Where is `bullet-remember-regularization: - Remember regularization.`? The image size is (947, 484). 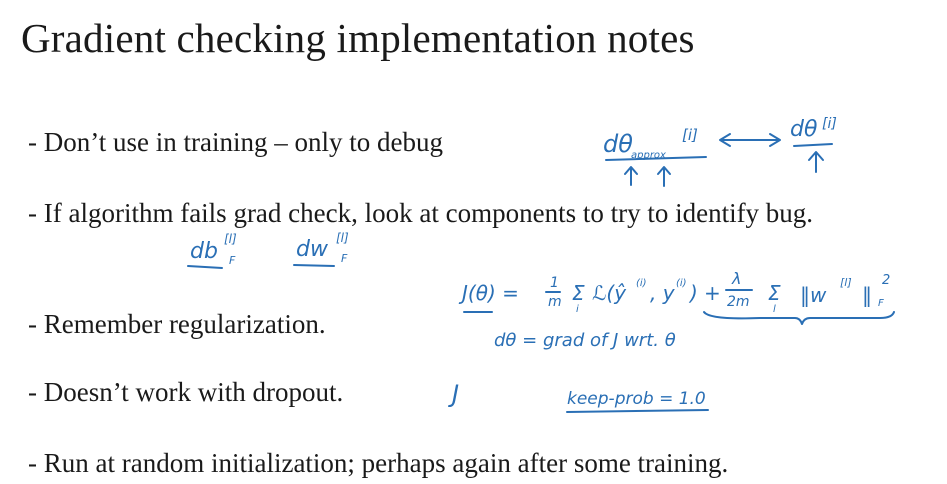
bullet-remember-regularization: - Remember regularization. is located at coordinates (177, 324).